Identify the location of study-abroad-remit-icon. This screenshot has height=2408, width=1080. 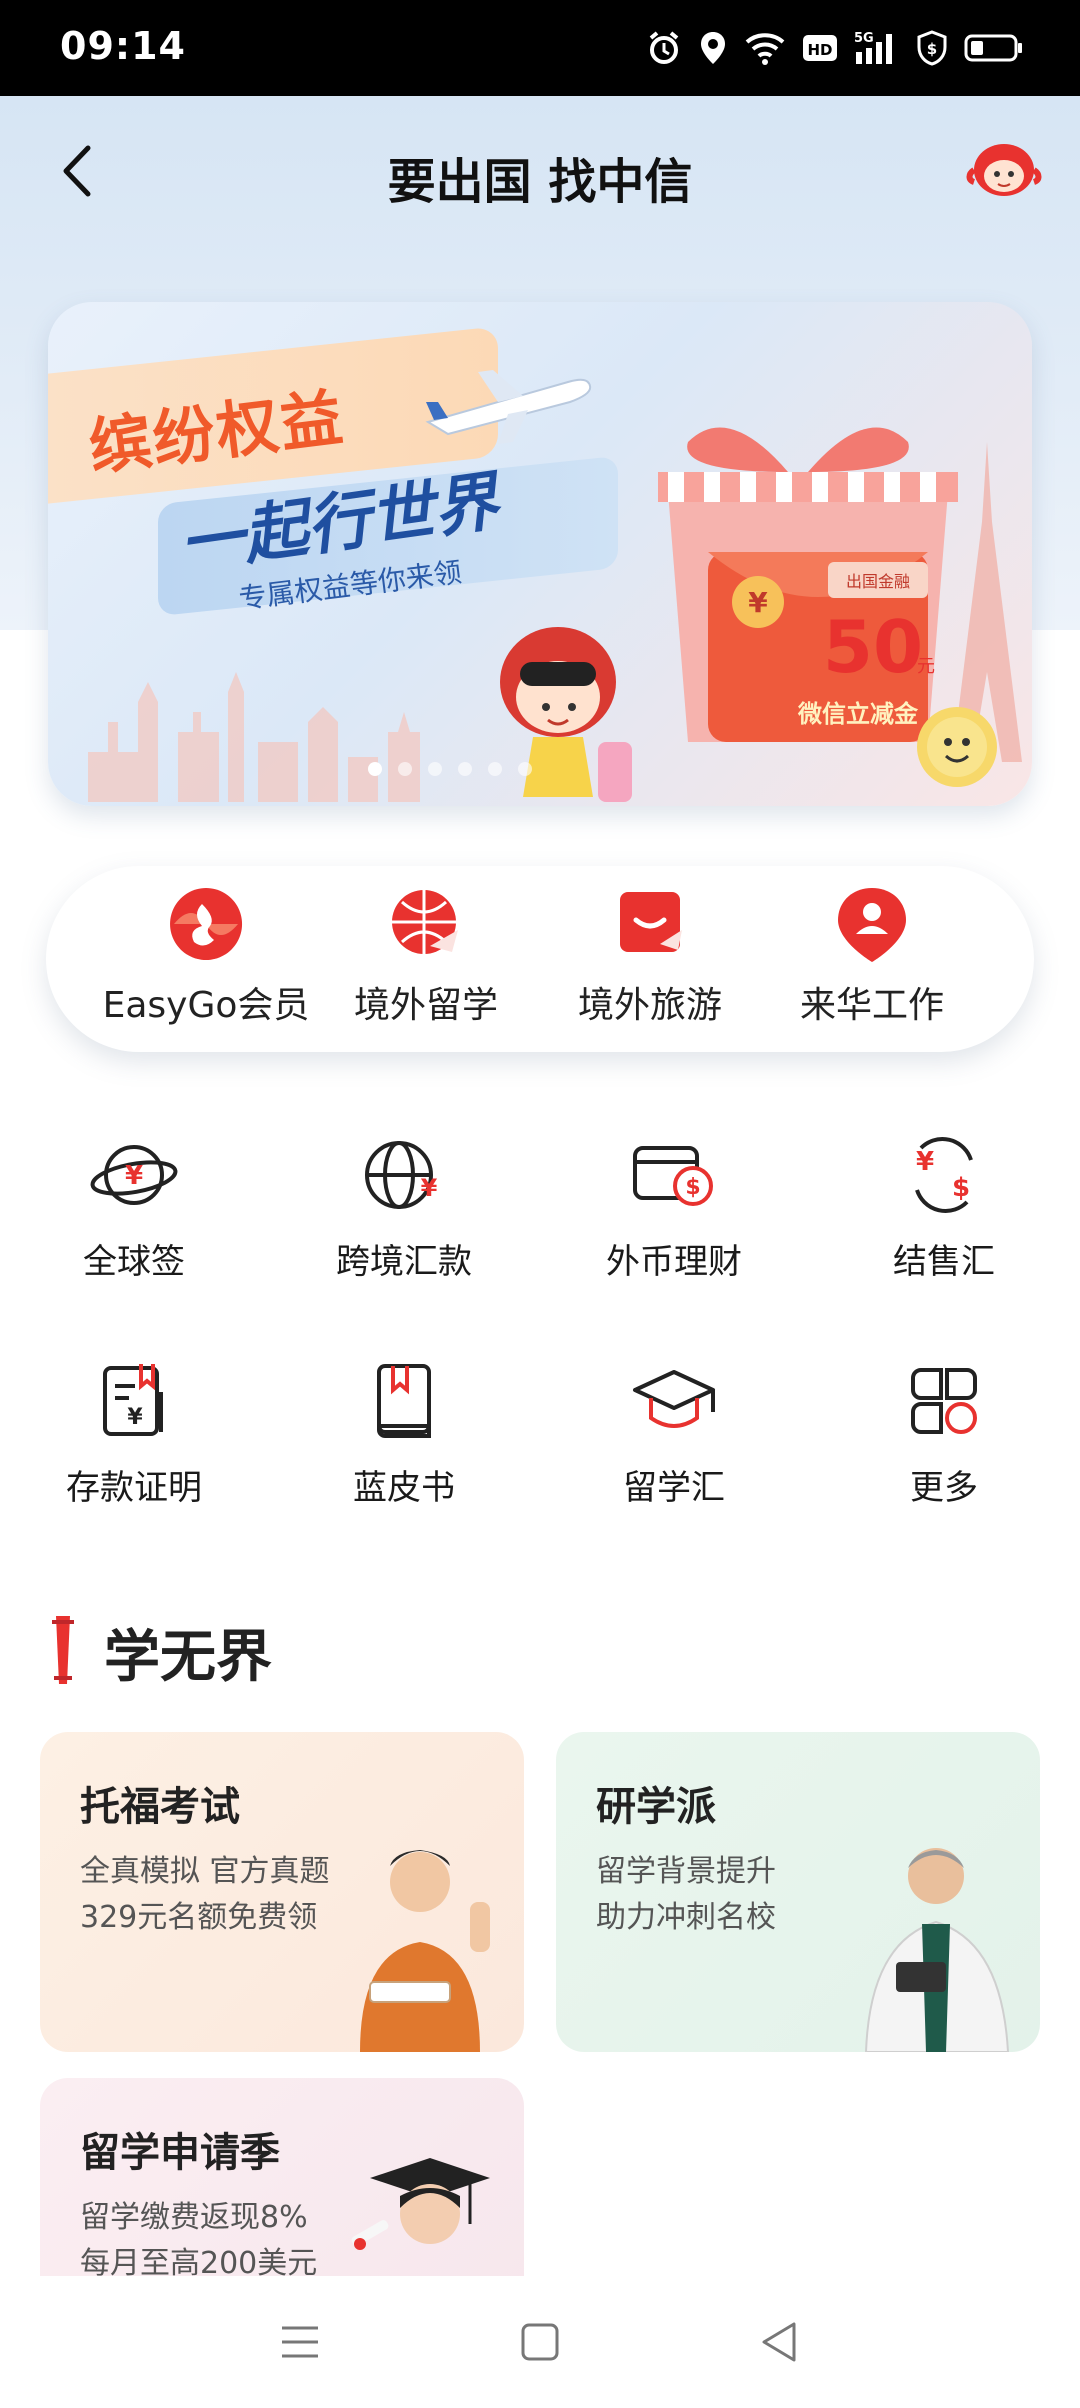
(674, 1401).